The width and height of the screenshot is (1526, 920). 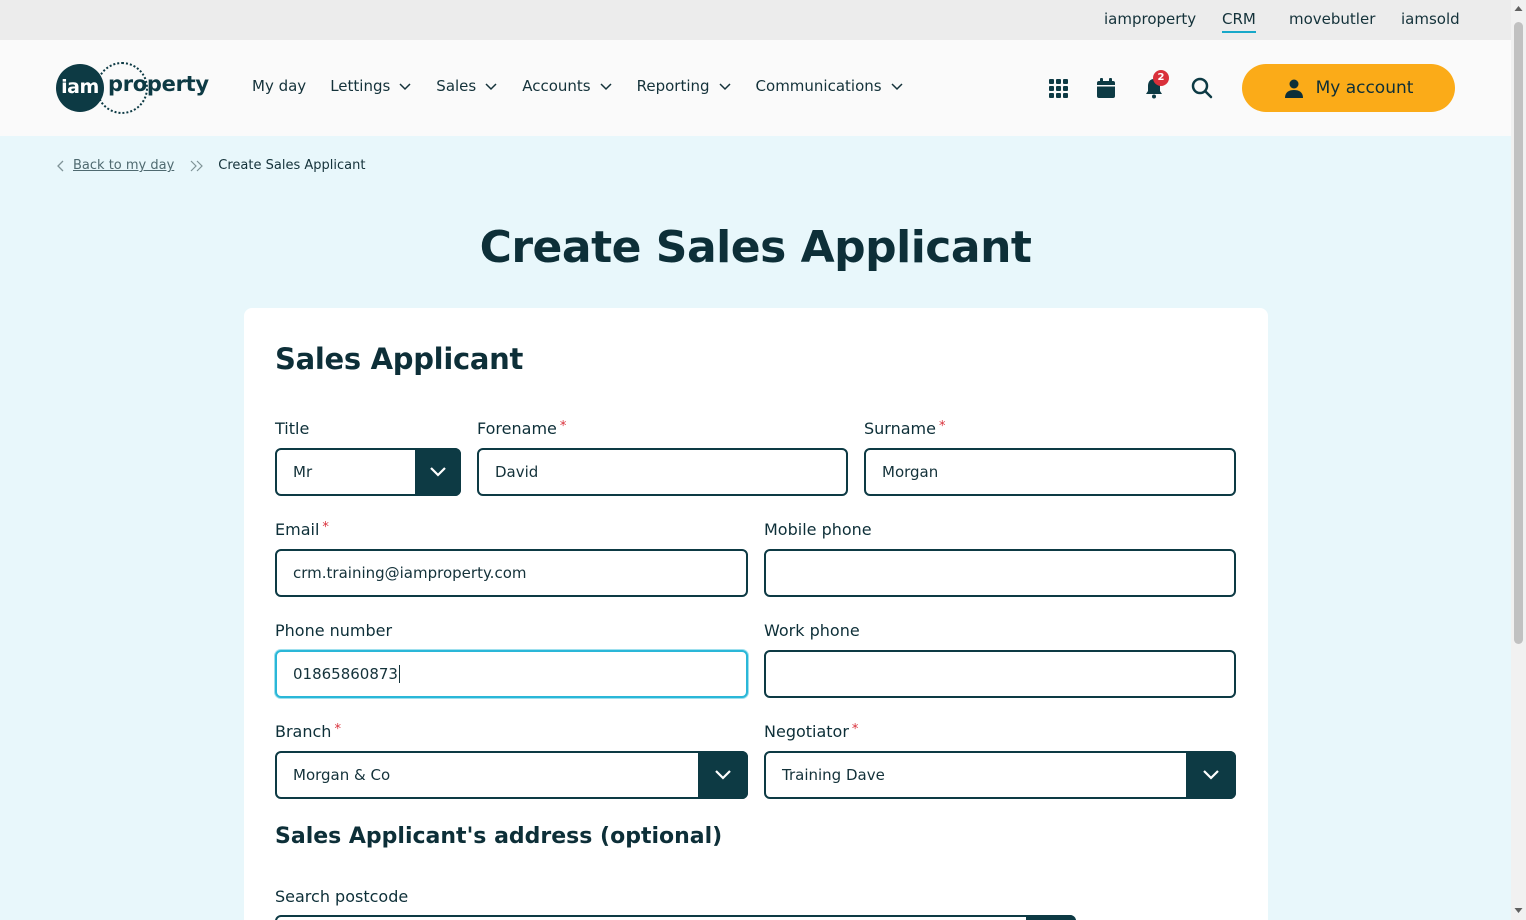 What do you see at coordinates (1058, 88) in the screenshot?
I see `apps-grid-icon` at bounding box center [1058, 88].